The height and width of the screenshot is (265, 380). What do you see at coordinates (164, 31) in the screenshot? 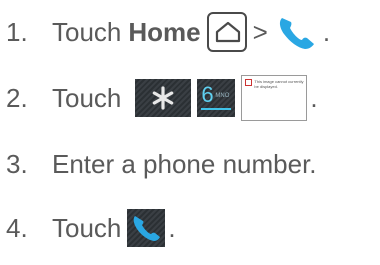
I see `home-label: Home` at bounding box center [164, 31].